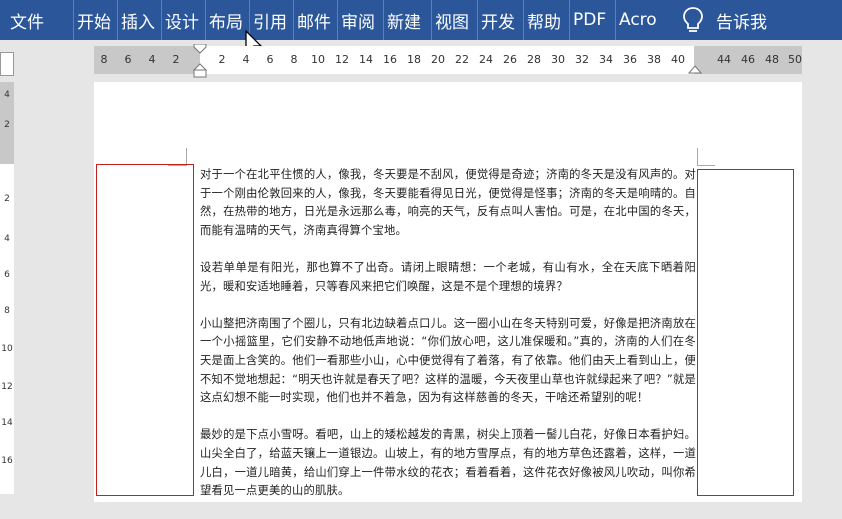  What do you see at coordinates (486, 59) in the screenshot?
I see `ruler-tick: 24` at bounding box center [486, 59].